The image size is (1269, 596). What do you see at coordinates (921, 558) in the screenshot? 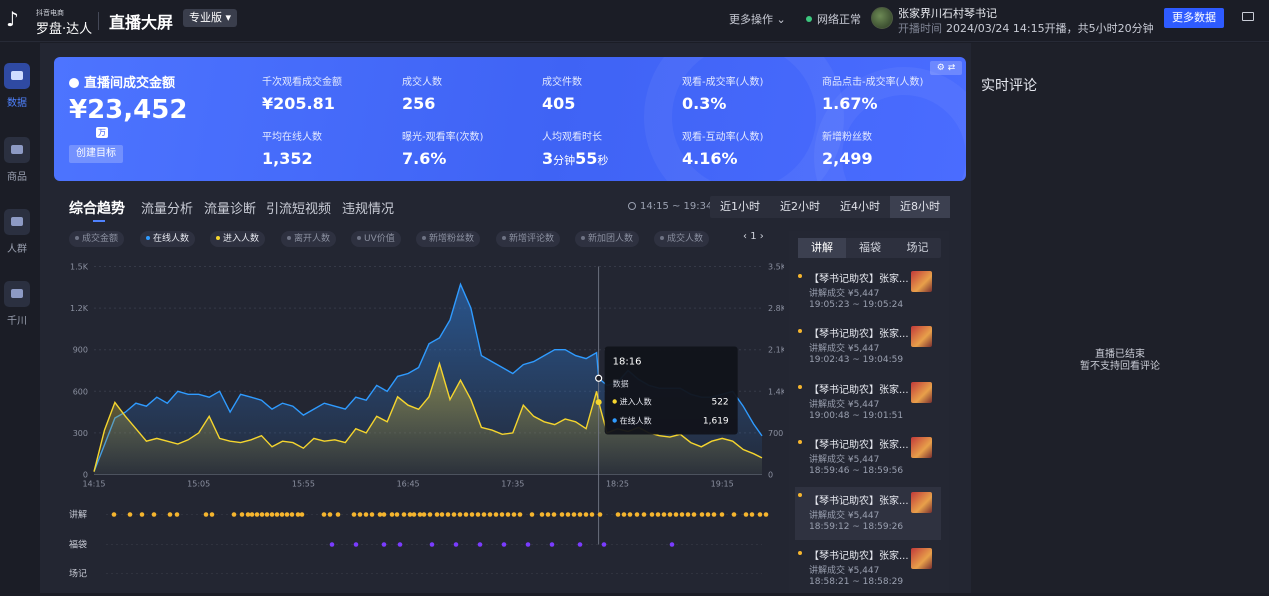
I see `product-thumbnail` at bounding box center [921, 558].